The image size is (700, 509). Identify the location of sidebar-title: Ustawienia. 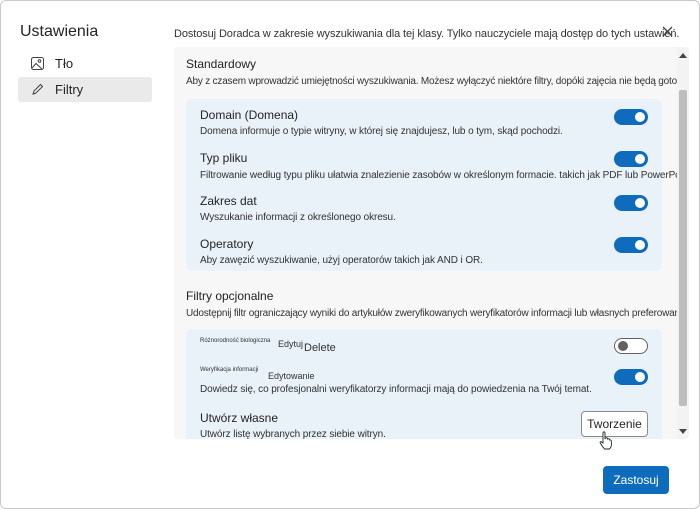
(59, 31).